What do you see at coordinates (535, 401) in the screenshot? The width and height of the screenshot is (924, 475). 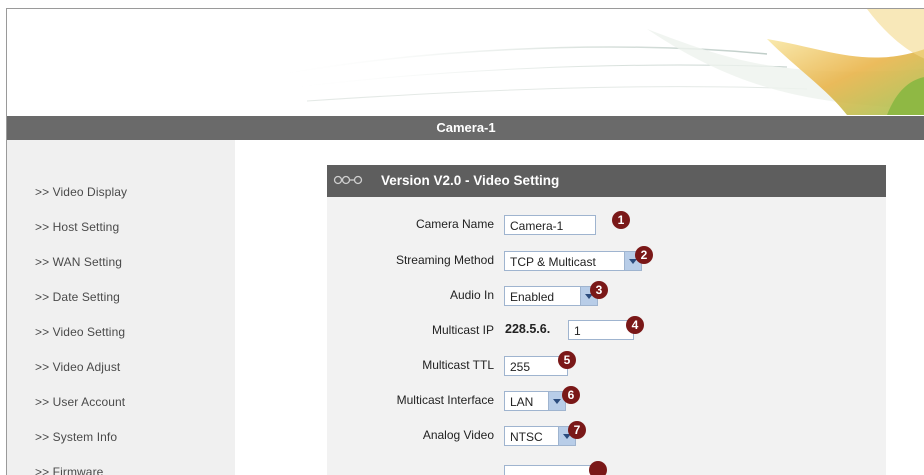 I see `multicast-interface-select: LAN` at bounding box center [535, 401].